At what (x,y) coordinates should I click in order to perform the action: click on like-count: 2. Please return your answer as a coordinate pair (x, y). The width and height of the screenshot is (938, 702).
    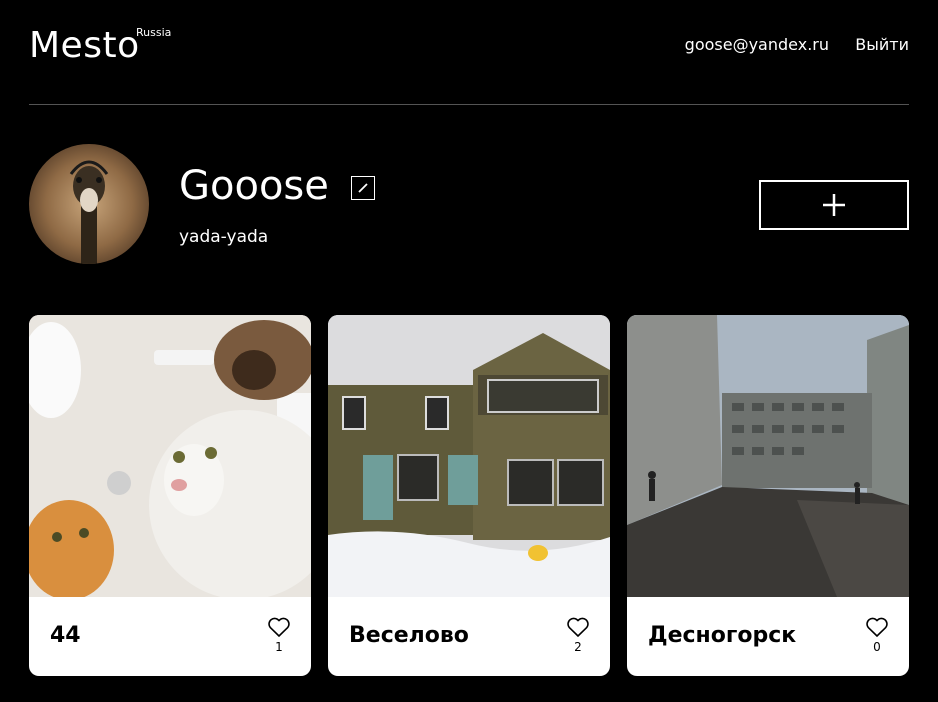
    Looking at the image, I should click on (578, 647).